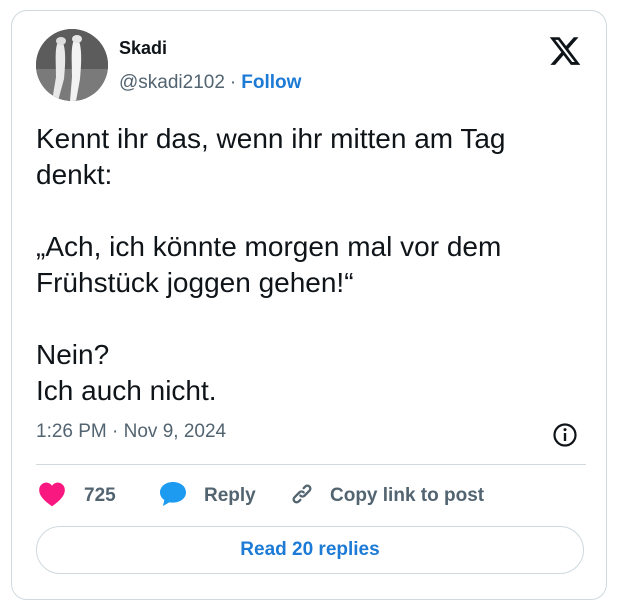 This screenshot has width=620, height=610. I want to click on copy-link-button: Copy link to post, so click(386, 496).